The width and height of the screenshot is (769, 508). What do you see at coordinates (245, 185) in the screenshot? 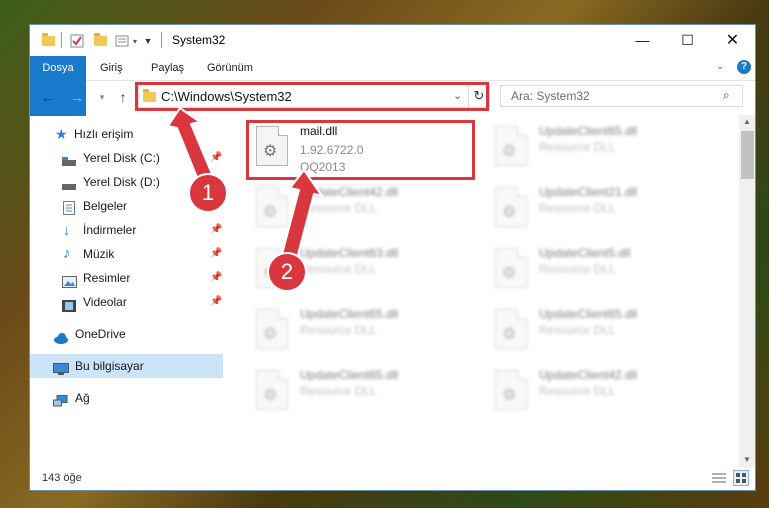
I see `arrow-annotations` at bounding box center [245, 185].